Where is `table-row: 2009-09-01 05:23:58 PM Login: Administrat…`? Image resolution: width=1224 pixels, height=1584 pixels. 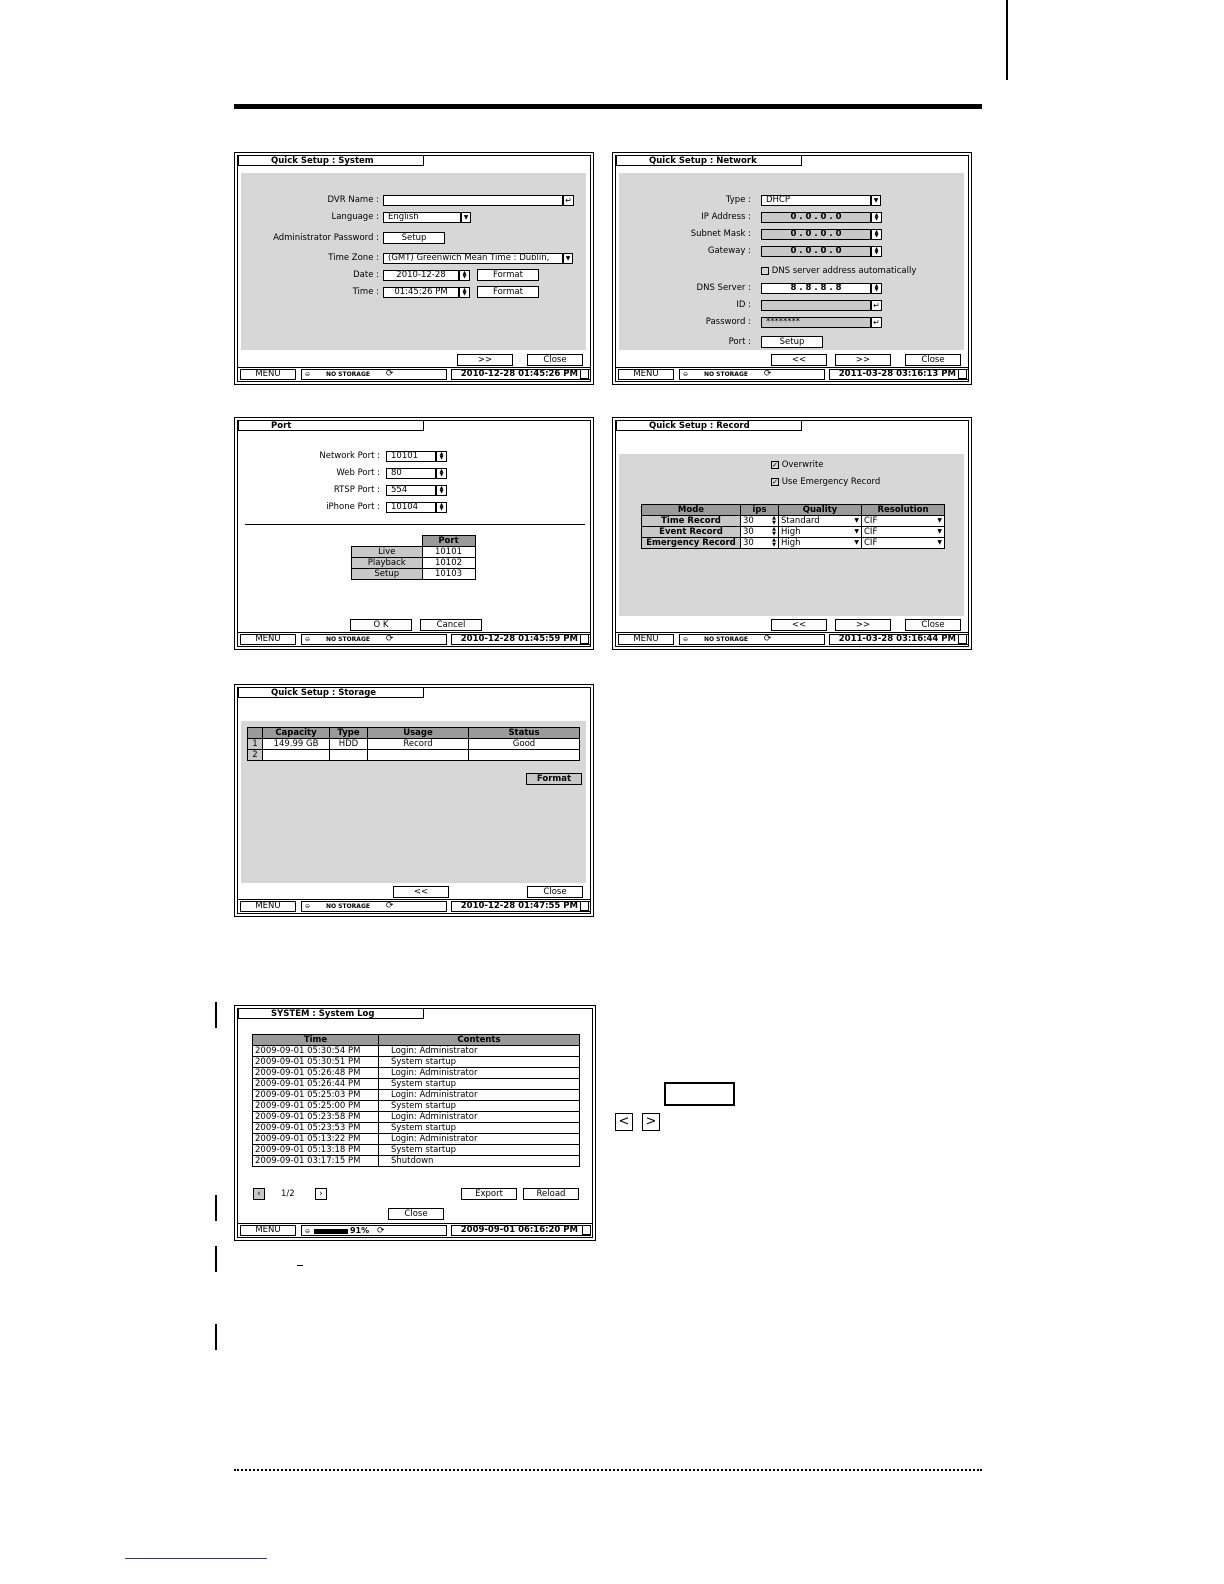
table-row: 2009-09-01 05:23:58 PM Login: Administrat… is located at coordinates (416, 1117).